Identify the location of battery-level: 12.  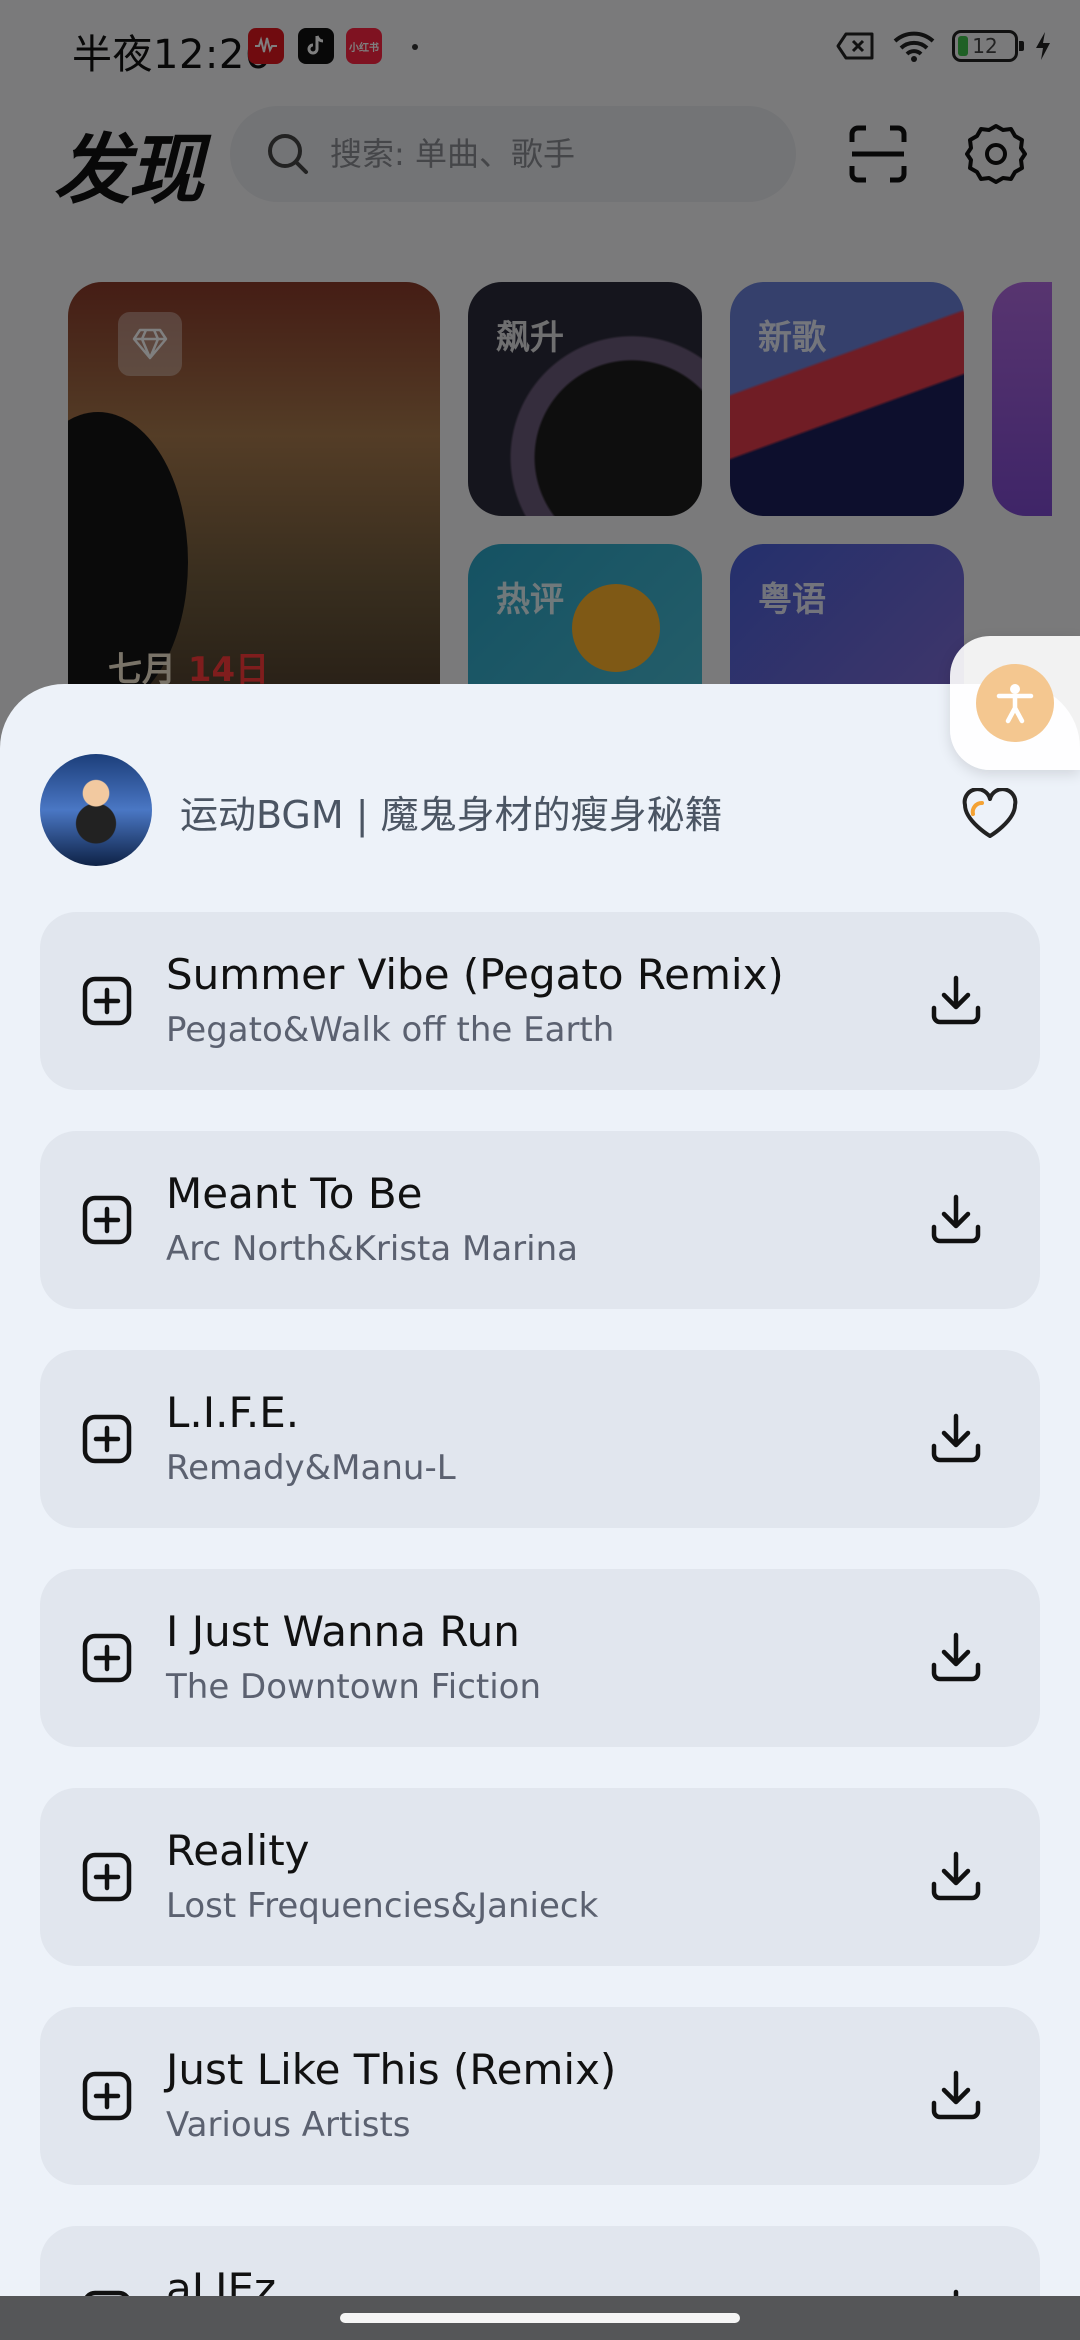
(985, 46).